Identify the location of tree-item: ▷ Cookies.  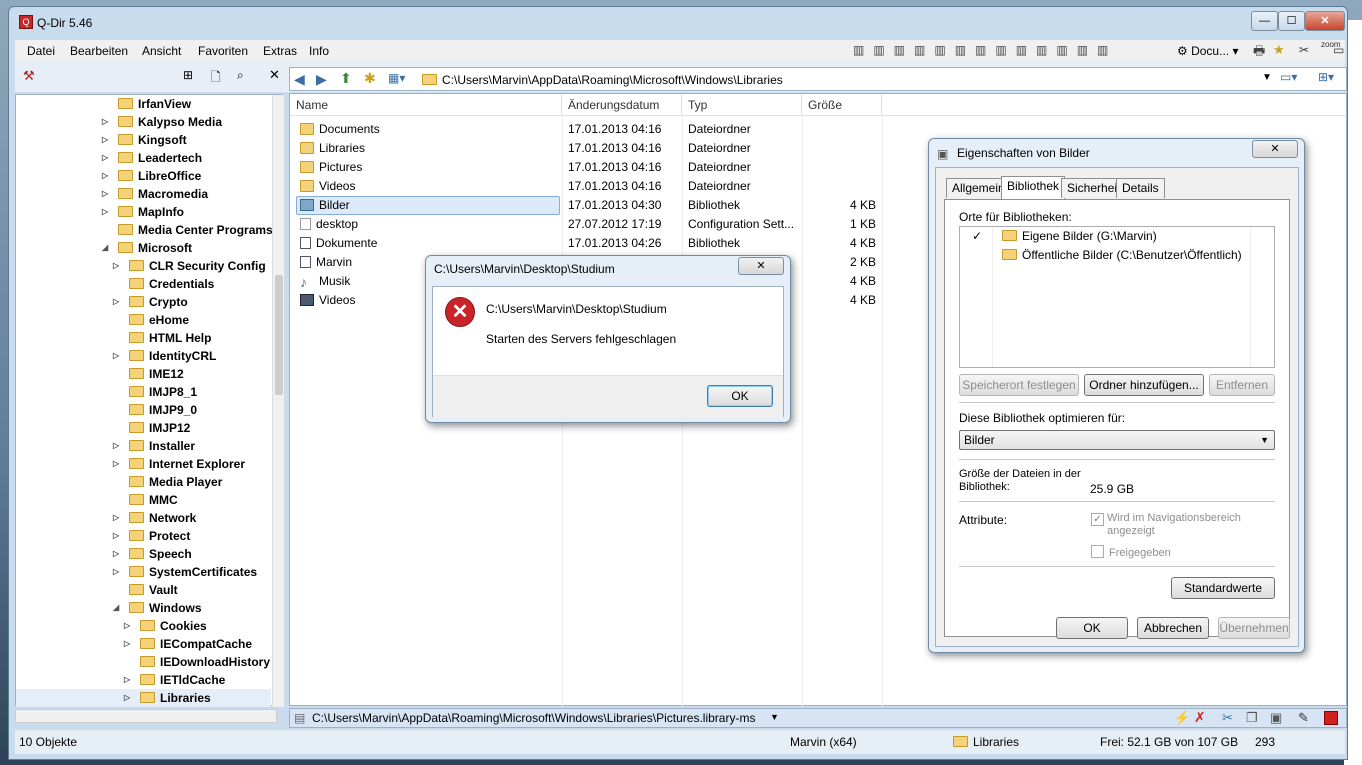
(143, 626).